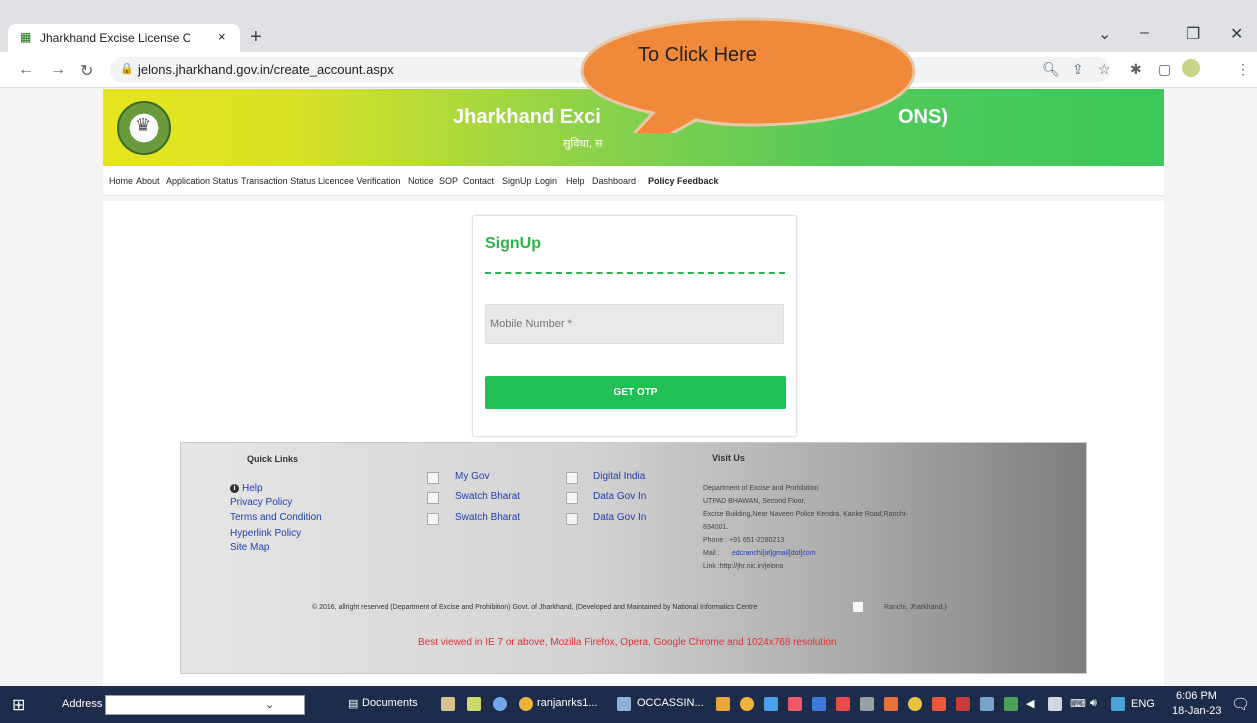  Describe the element at coordinates (1078, 703) in the screenshot. I see `network-icon: ⌨` at that location.